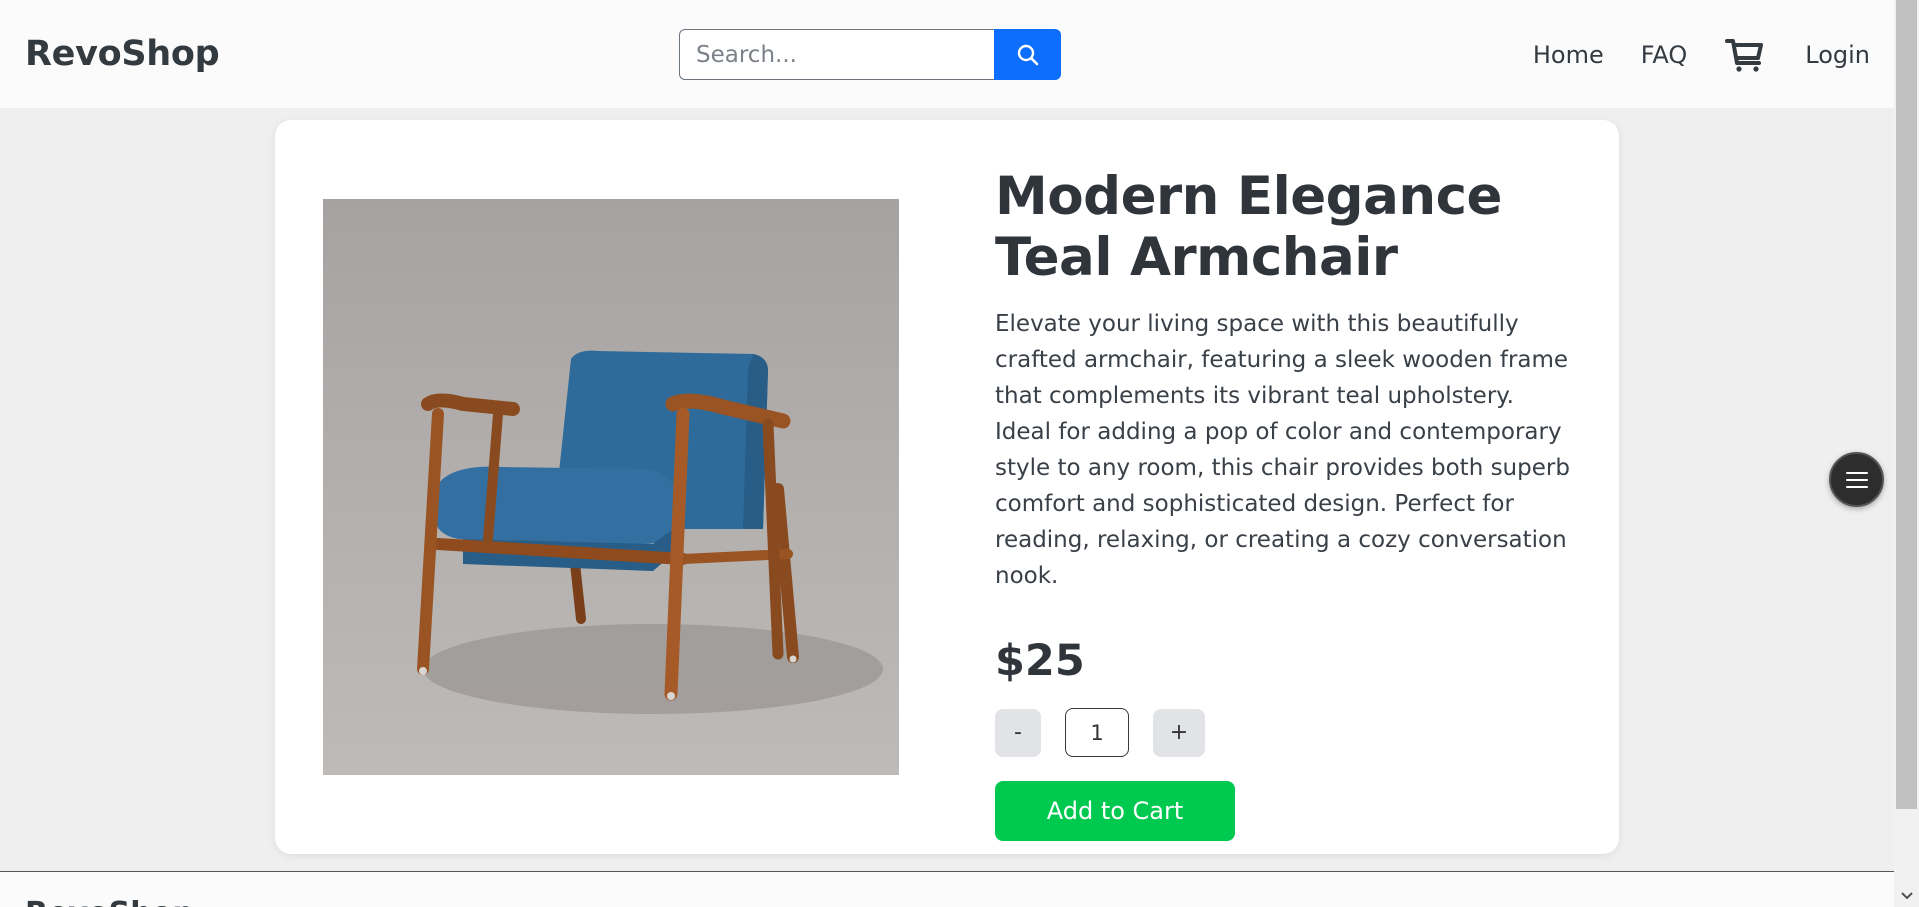  What do you see at coordinates (122, 54) in the screenshot?
I see `brand-logo: RevoShop` at bounding box center [122, 54].